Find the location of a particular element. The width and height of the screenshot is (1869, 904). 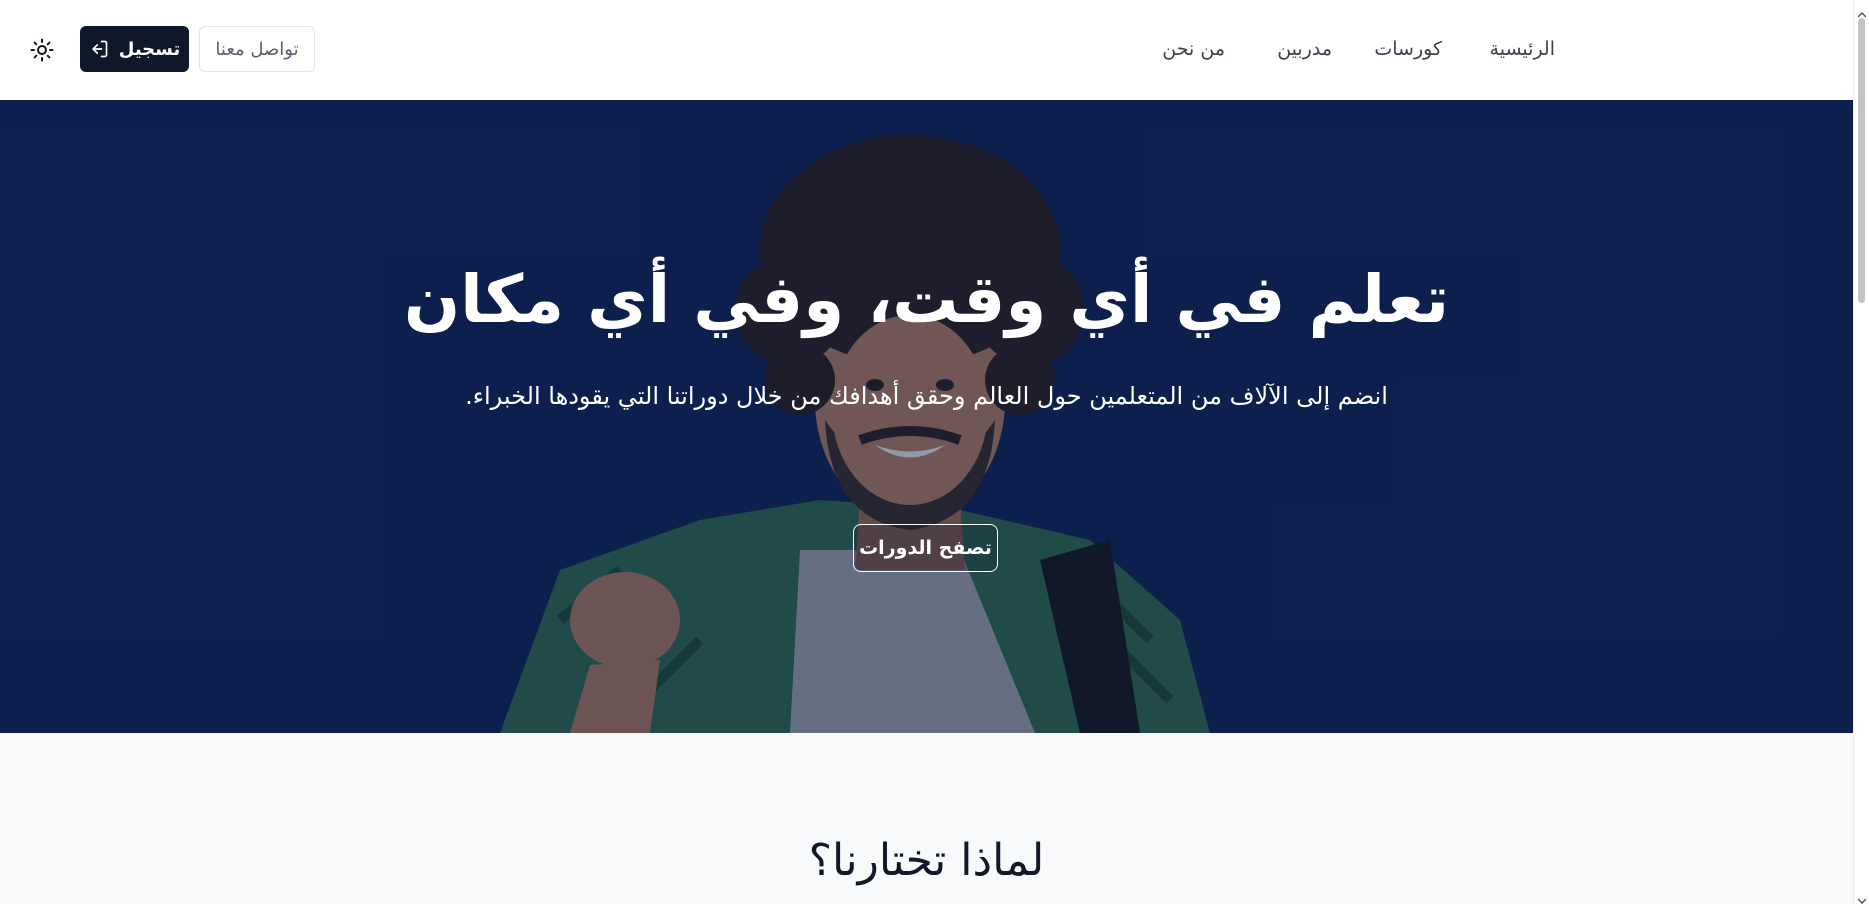

signup-button: تسجيل is located at coordinates (134, 49).